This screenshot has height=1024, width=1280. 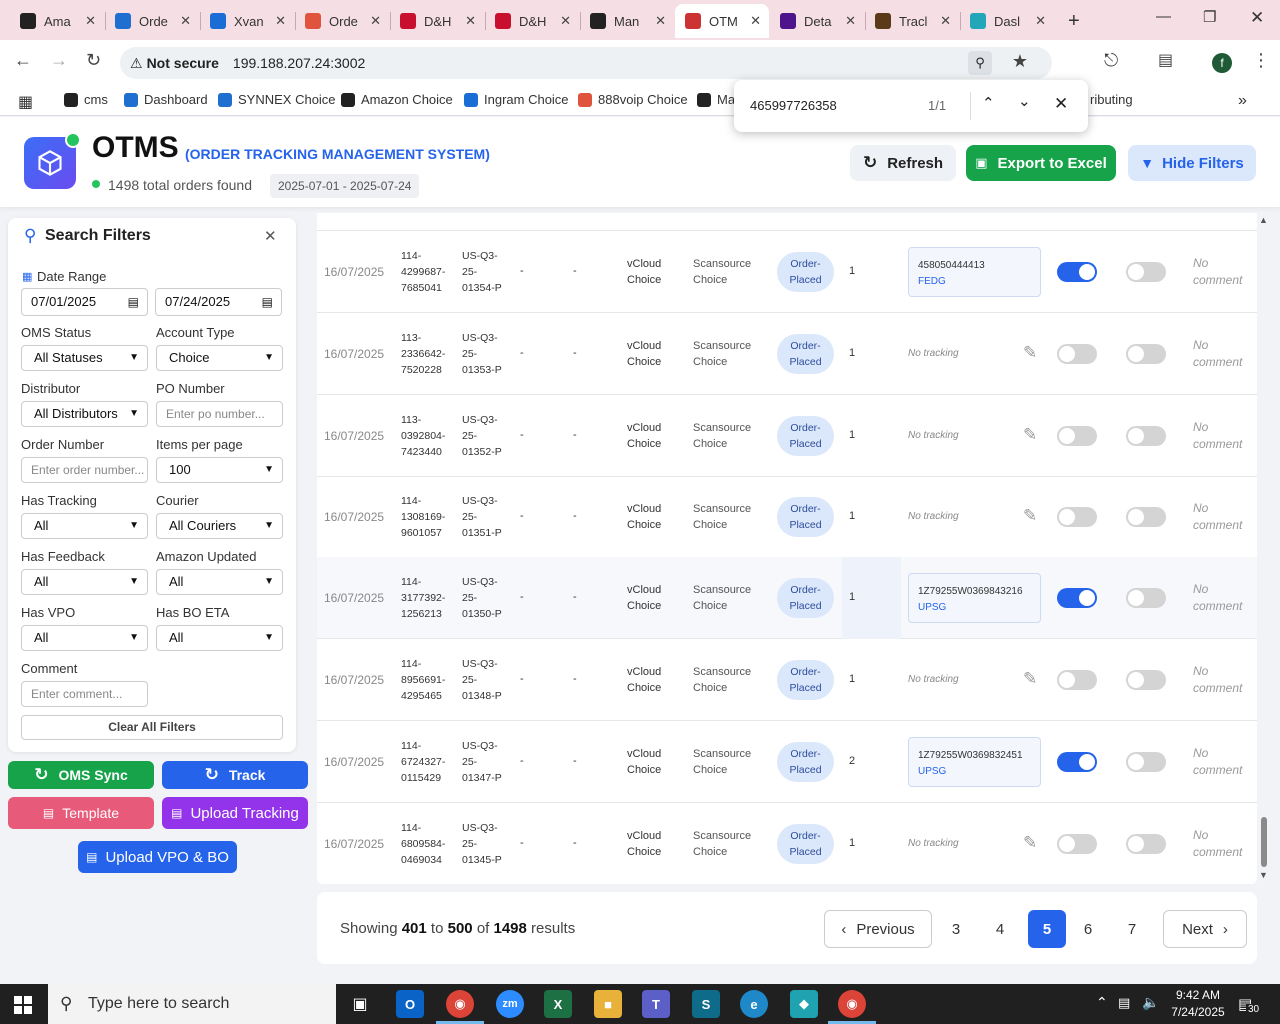 I want to click on has-vpo-select: All ▼, so click(x=84, y=638).